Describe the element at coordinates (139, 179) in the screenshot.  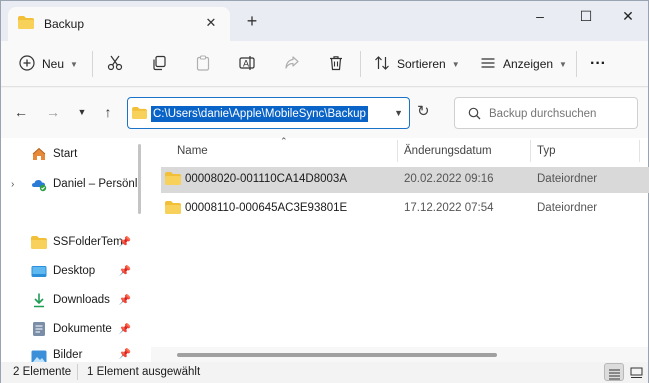
I see `navigation-scrollbar` at that location.